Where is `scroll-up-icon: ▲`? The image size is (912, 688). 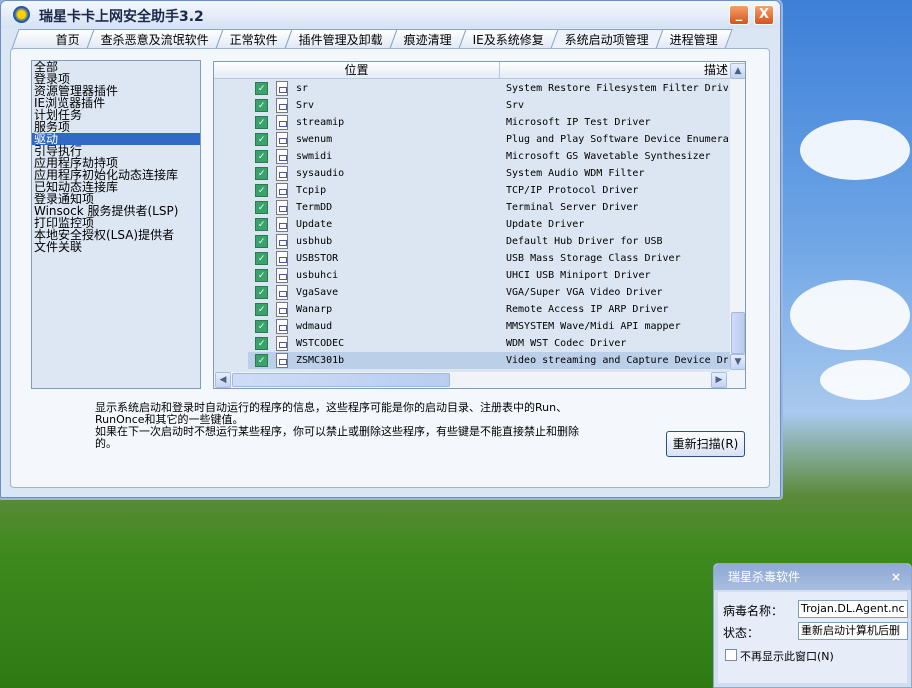
scroll-up-icon: ▲ is located at coordinates (737, 71).